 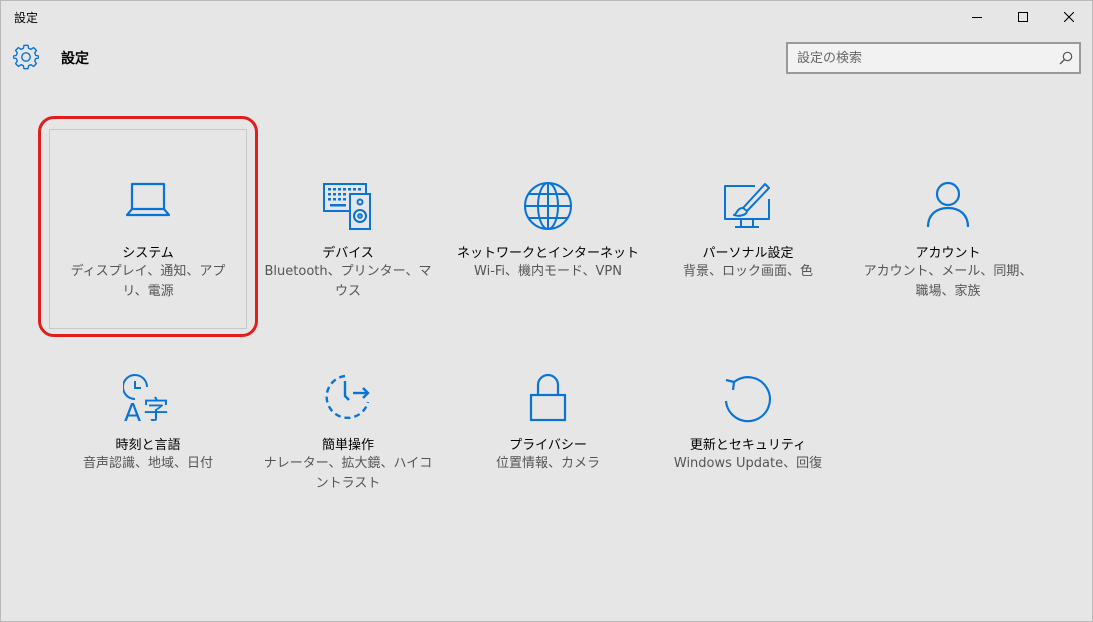 I want to click on maximize-button, so click(x=1023, y=17).